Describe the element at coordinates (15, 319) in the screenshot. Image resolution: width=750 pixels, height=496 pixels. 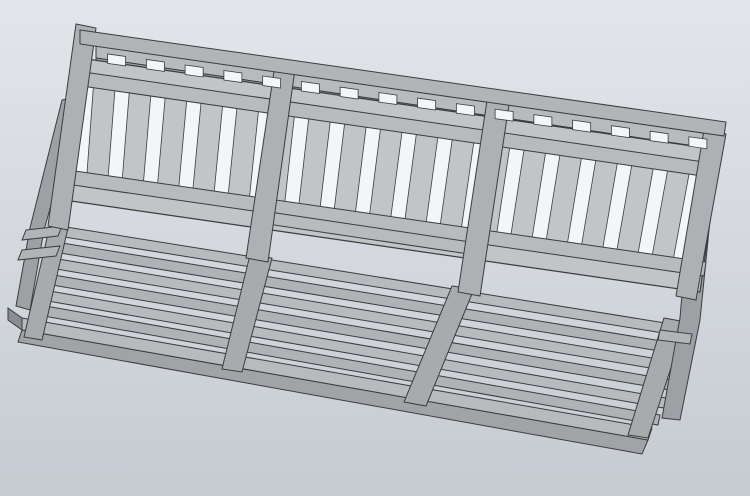
I see `base-frame-left-end` at that location.